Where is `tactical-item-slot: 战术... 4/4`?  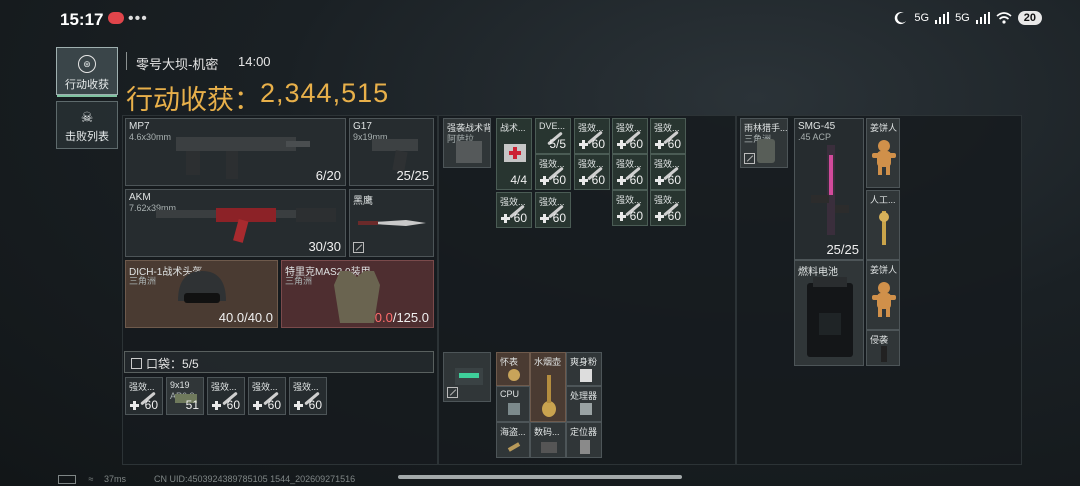
tactical-item-slot: 战术... 4/4 is located at coordinates (514, 154).